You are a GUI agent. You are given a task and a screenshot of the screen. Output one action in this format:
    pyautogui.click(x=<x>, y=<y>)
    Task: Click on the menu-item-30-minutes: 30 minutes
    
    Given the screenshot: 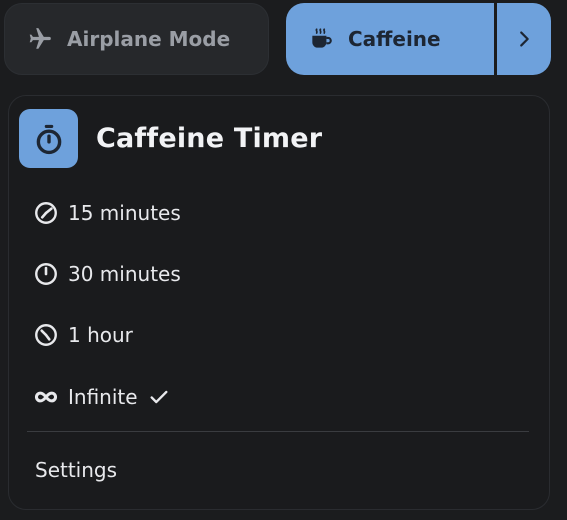 What is the action you would take?
    pyautogui.click(x=107, y=274)
    